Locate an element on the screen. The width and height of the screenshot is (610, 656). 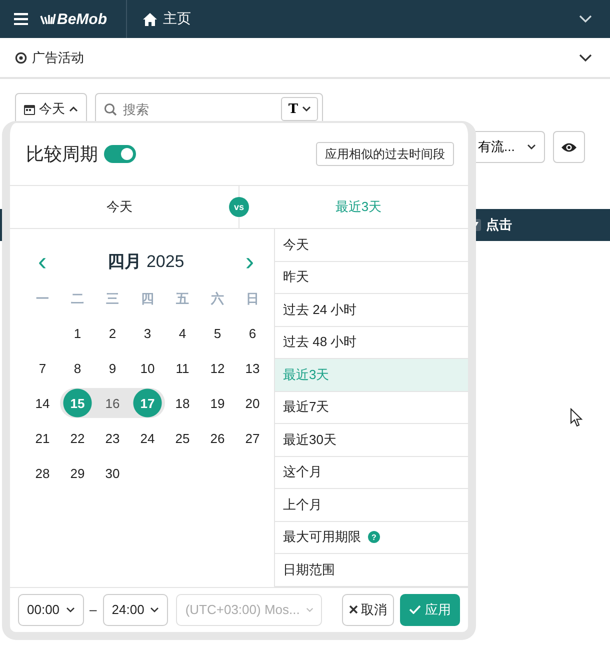
calendar-day: 30 is located at coordinates (112, 473).